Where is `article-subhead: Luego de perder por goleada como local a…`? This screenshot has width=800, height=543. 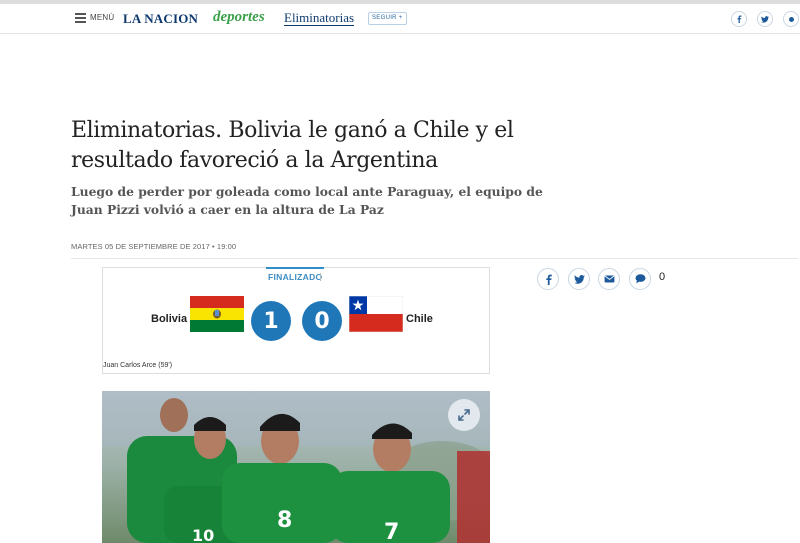 article-subhead: Luego de perder por goleada como local a… is located at coordinates (307, 200).